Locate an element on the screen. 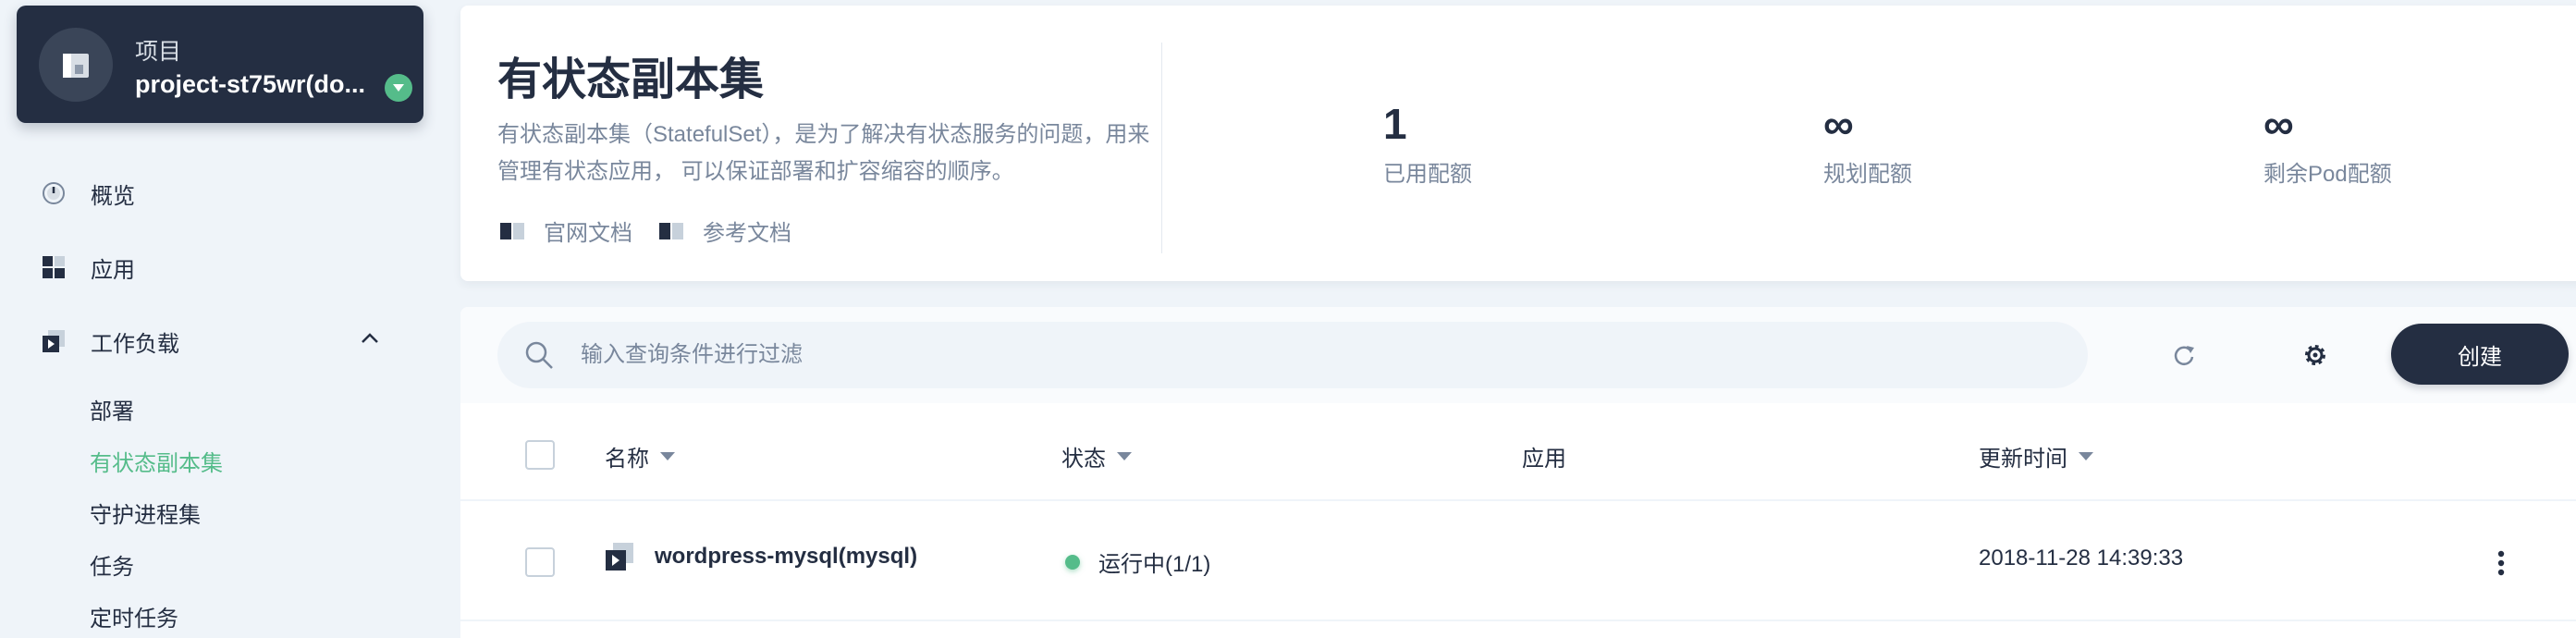 The height and width of the screenshot is (638, 2576). row-status-cell: 运行中(1/1) is located at coordinates (1137, 562).